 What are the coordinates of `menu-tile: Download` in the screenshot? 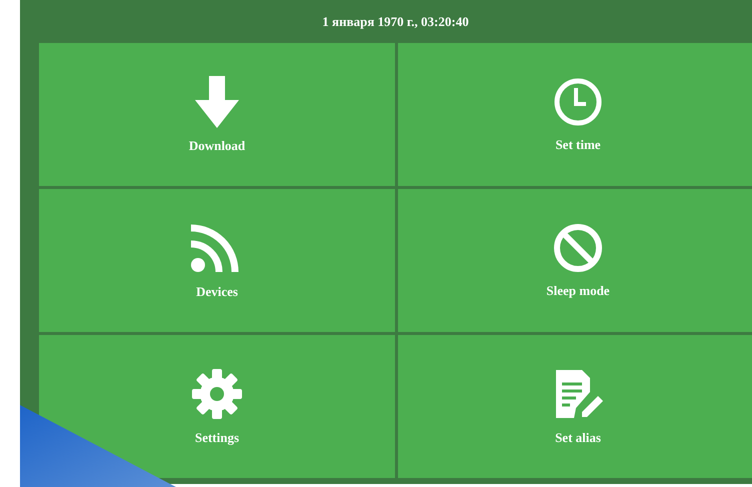 It's located at (217, 114).